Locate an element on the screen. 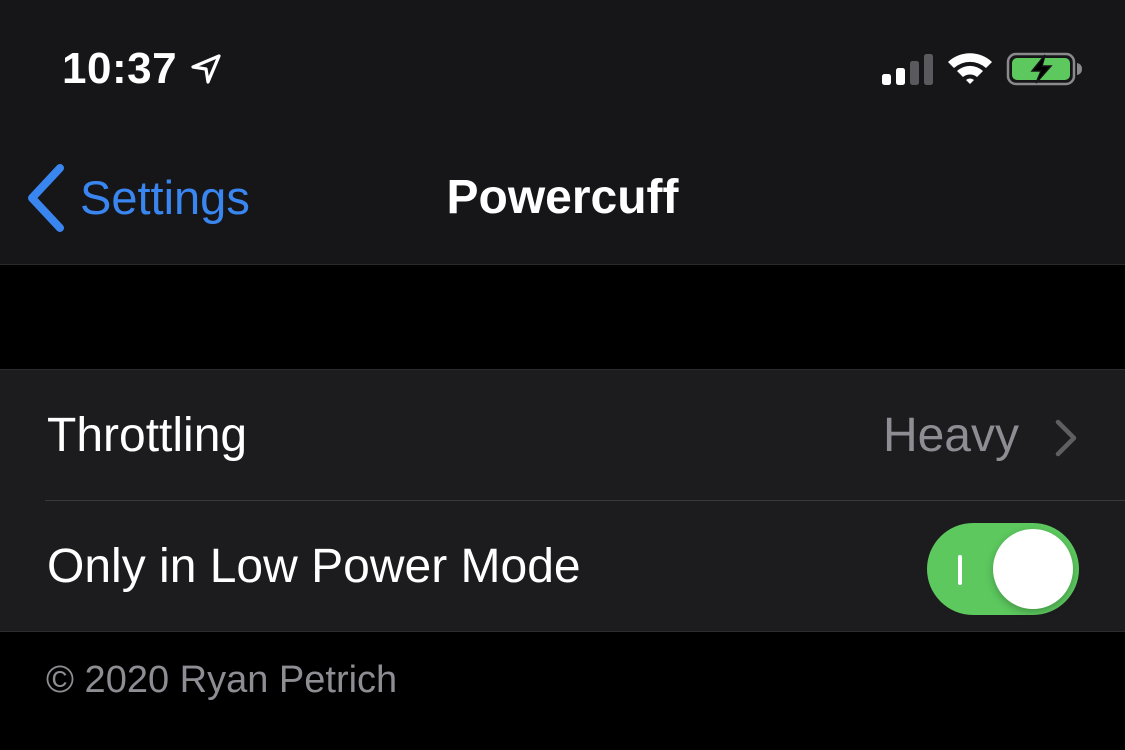 The height and width of the screenshot is (750, 1125). toggle-knob is located at coordinates (1033, 569).